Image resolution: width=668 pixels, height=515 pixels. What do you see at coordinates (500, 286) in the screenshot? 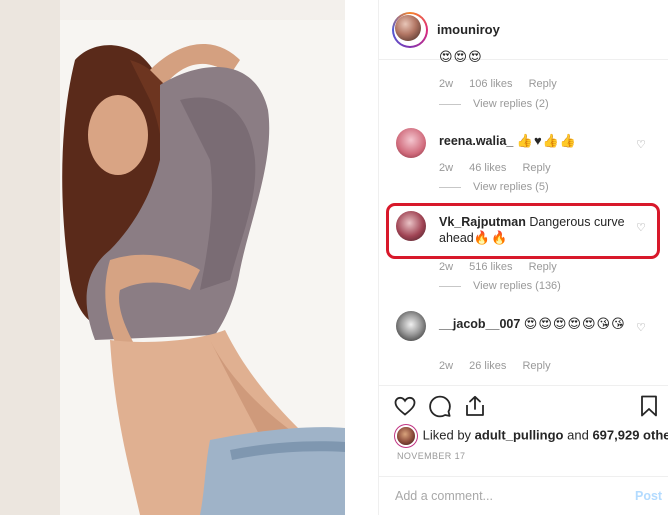
I see `view-replies-link: View replies (136)` at bounding box center [500, 286].